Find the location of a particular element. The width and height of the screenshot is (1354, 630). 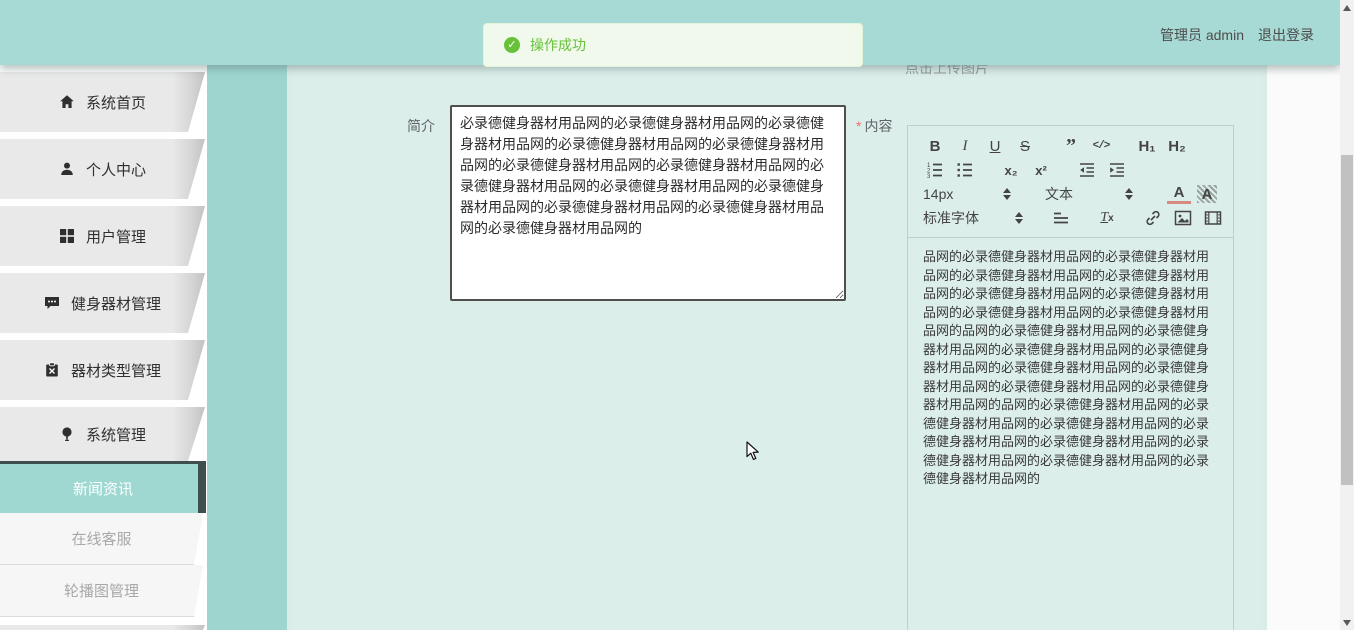

sidebar-item-label: 用户管理 is located at coordinates (115, 237).